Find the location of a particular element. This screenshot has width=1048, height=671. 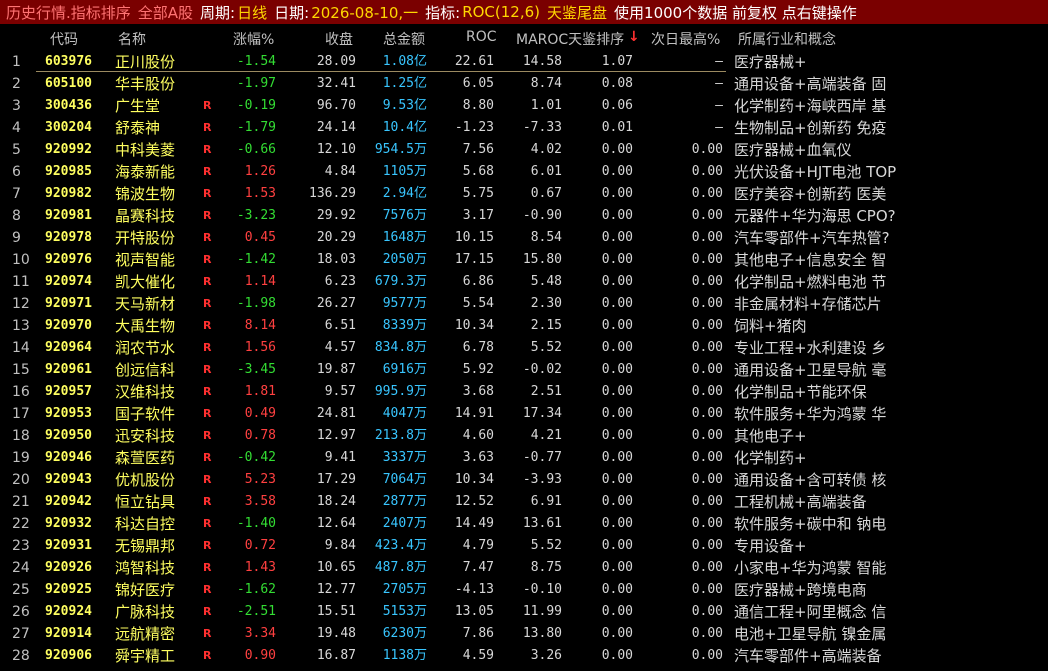

title-indicator: ROC(12,6) is located at coordinates (501, 12).